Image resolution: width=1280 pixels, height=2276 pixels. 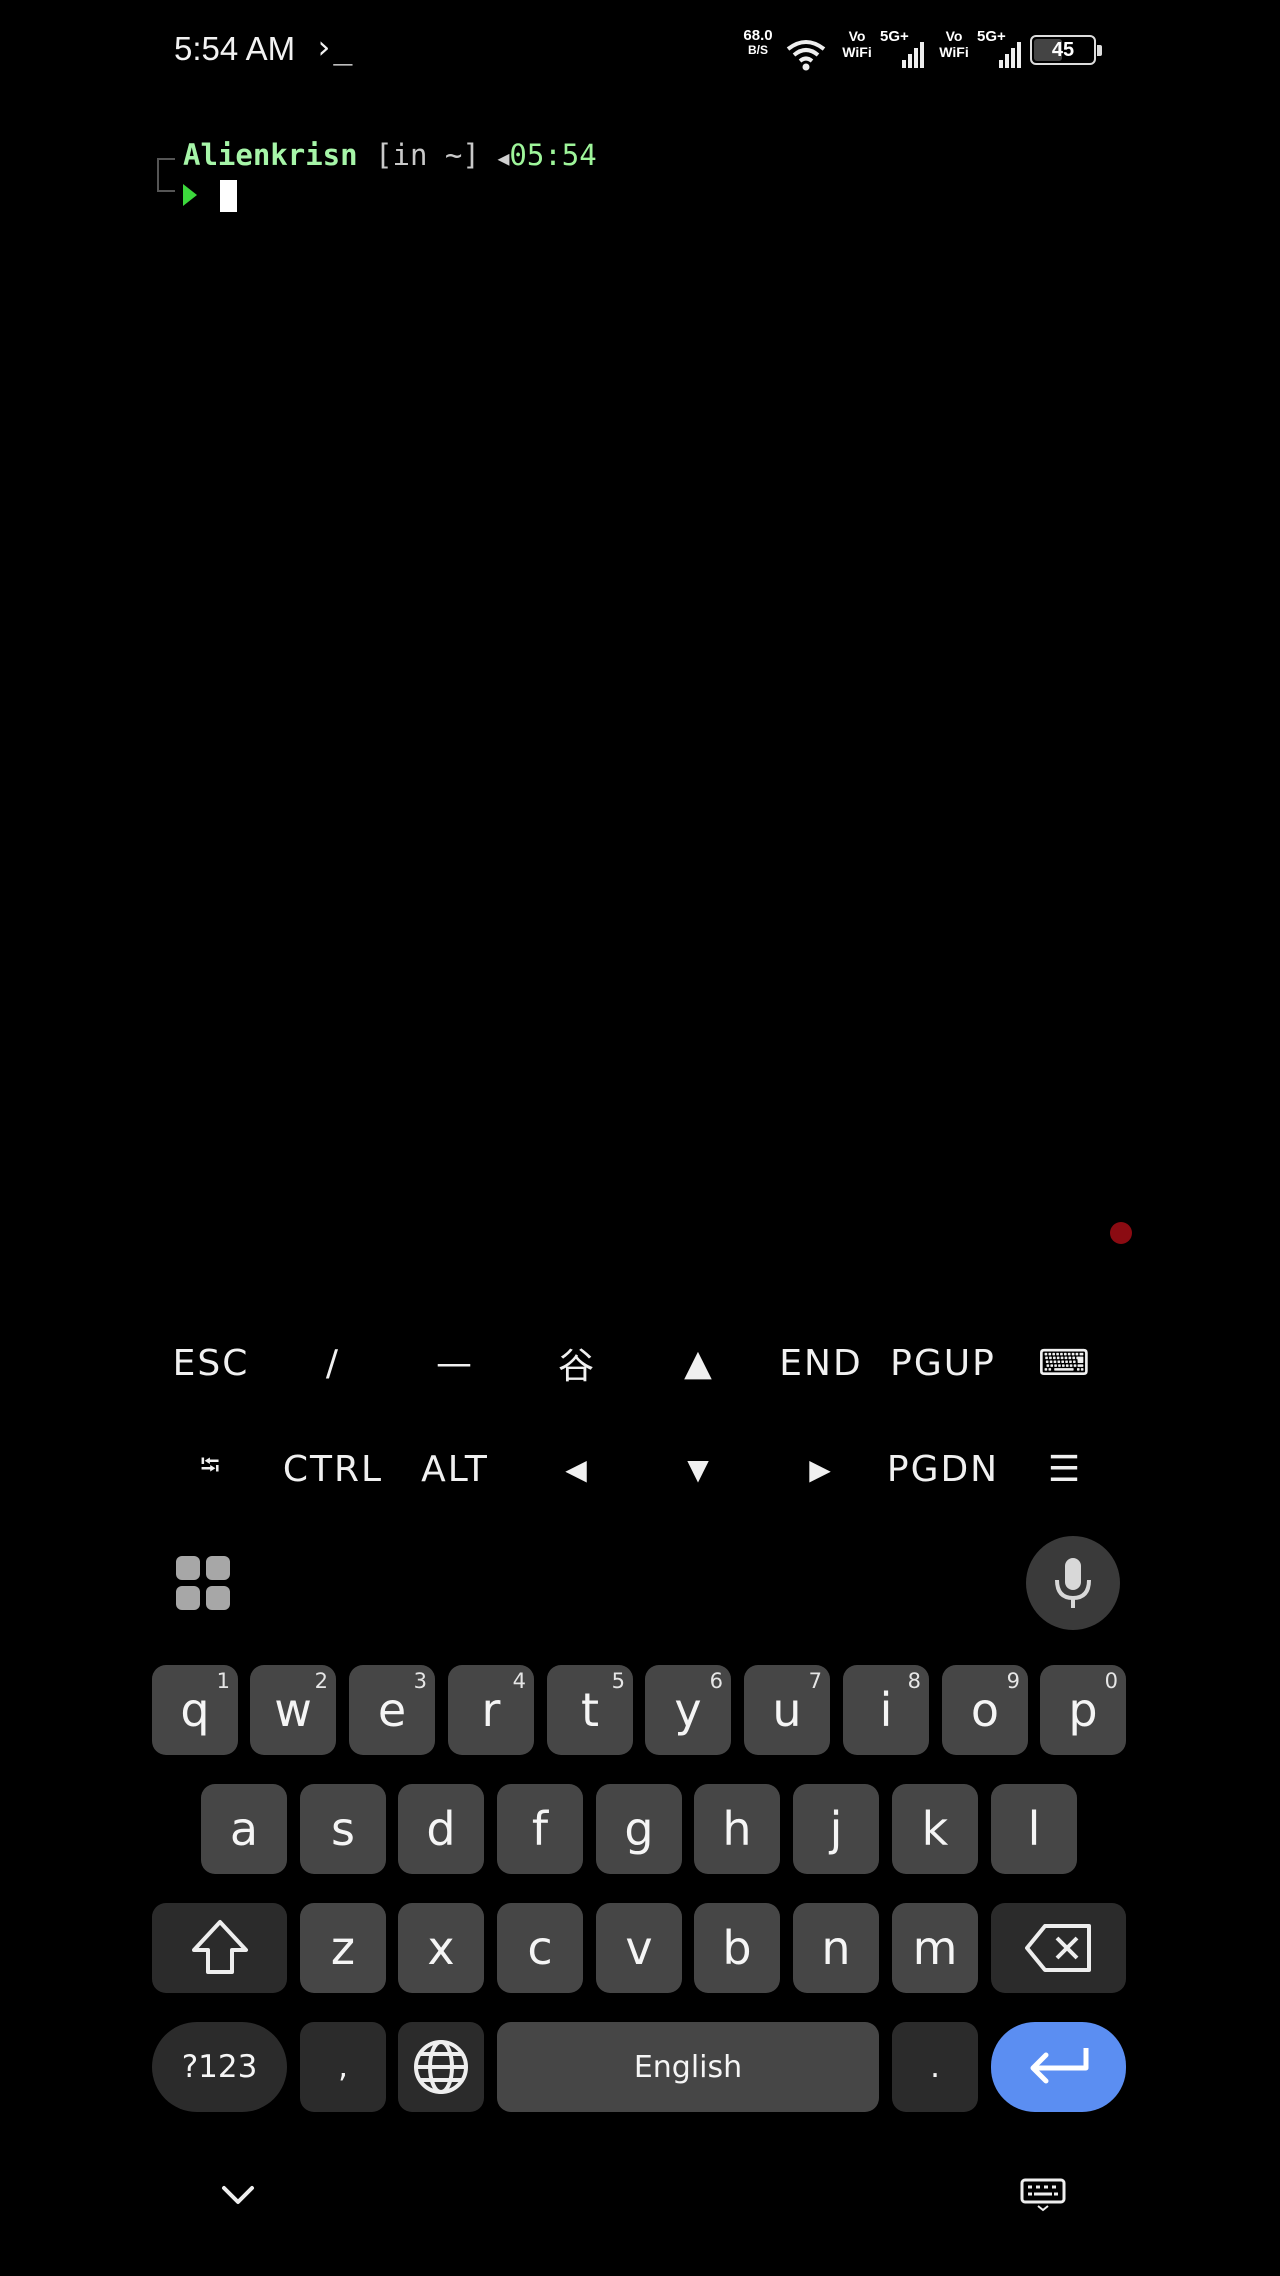 What do you see at coordinates (540, 1948) in the screenshot?
I see `key-c: c` at bounding box center [540, 1948].